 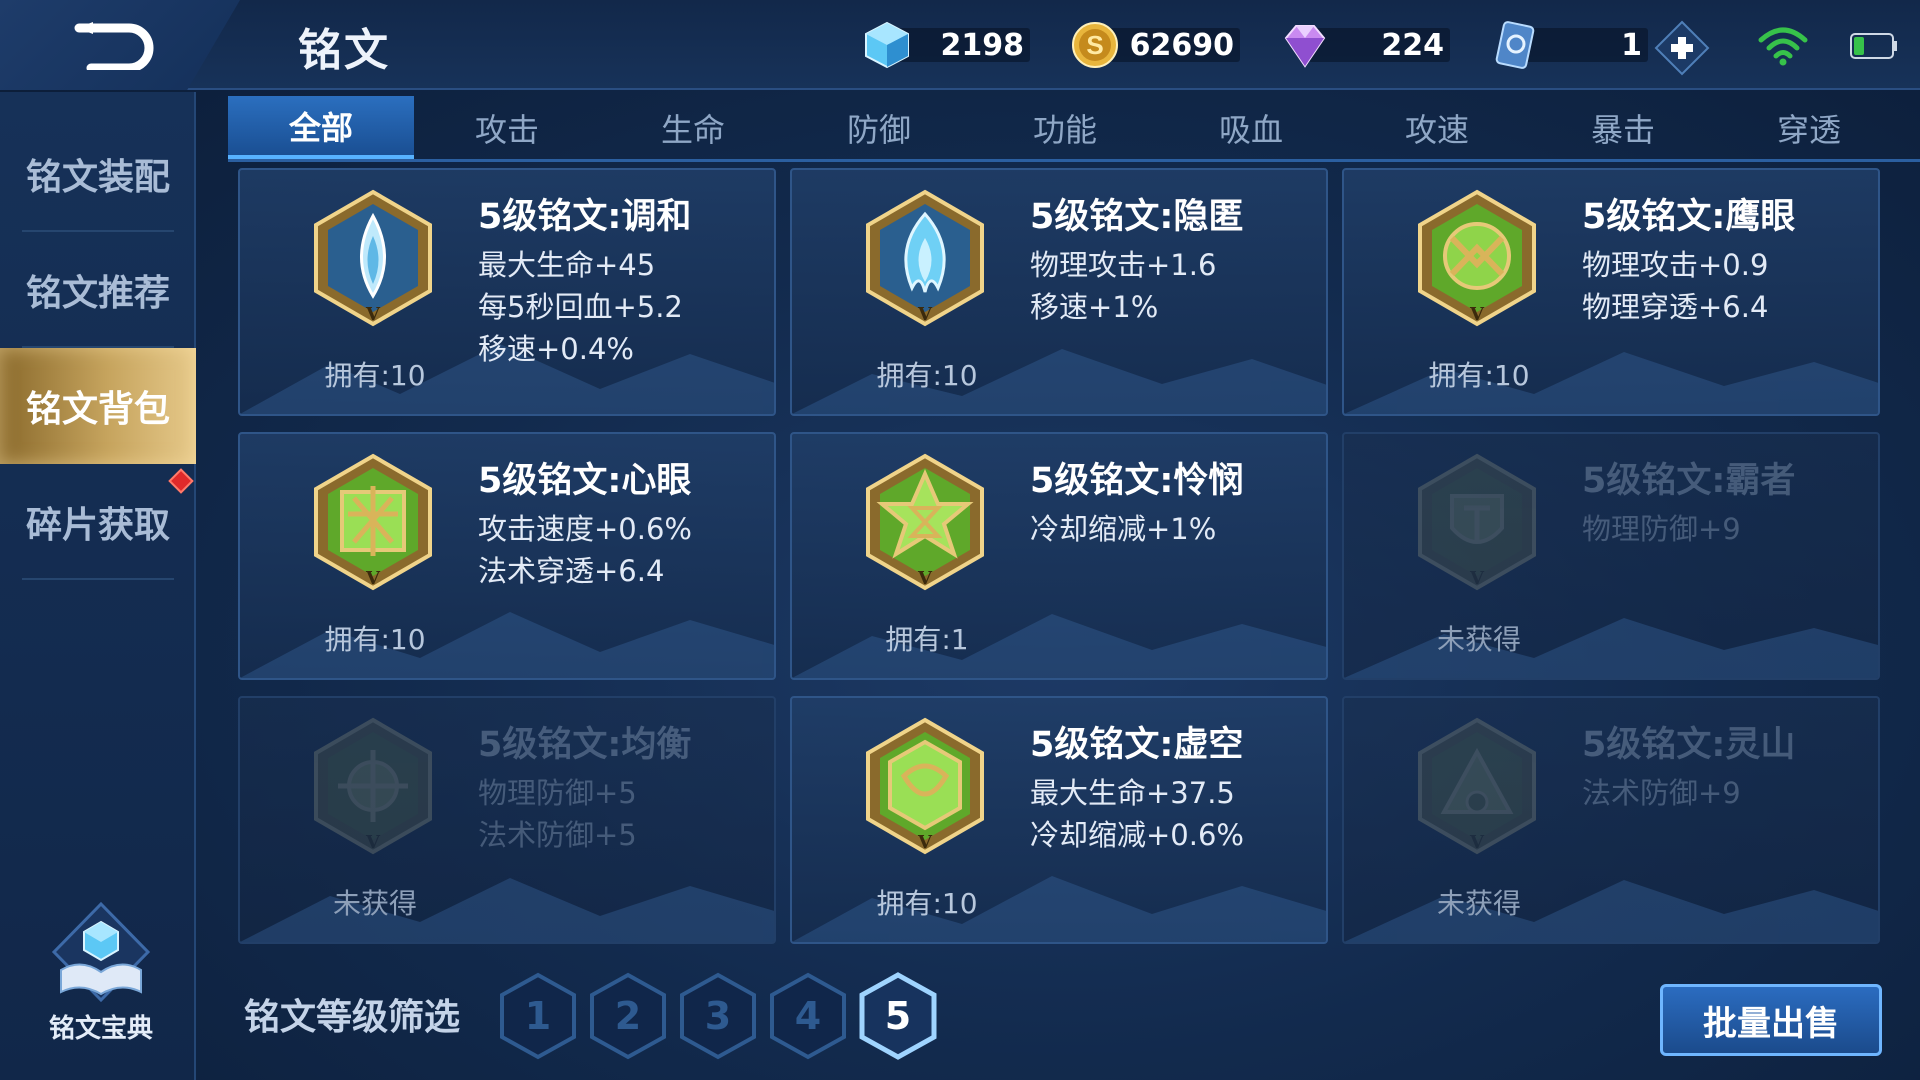 I want to click on sidebar-item-fragments: 碎片获取, so click(x=98, y=522).